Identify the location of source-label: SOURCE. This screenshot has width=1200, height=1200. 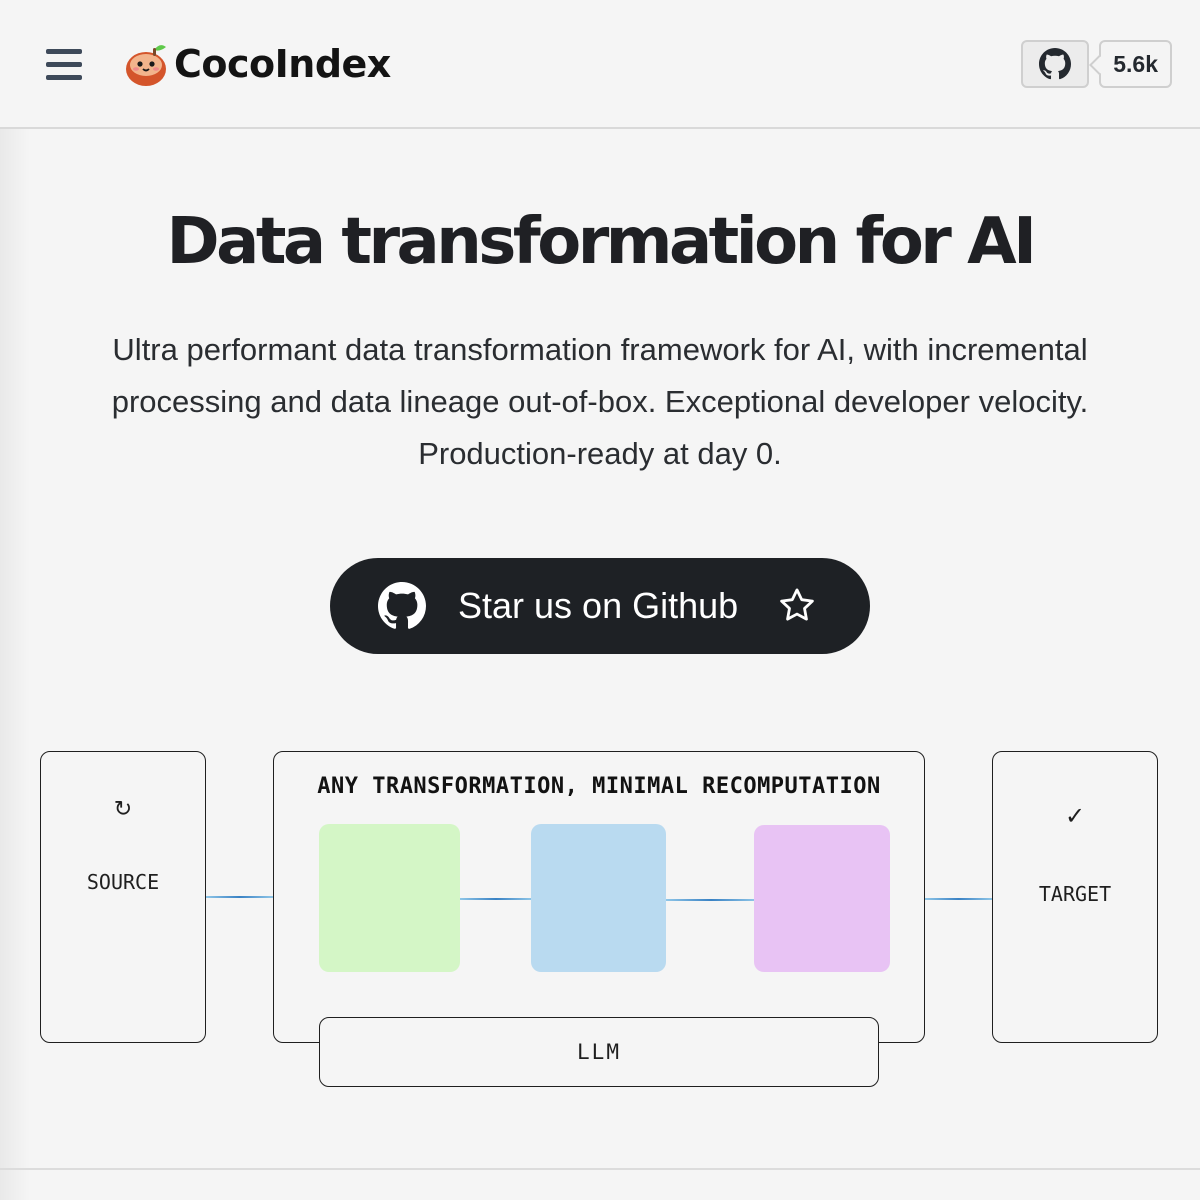
(123, 882).